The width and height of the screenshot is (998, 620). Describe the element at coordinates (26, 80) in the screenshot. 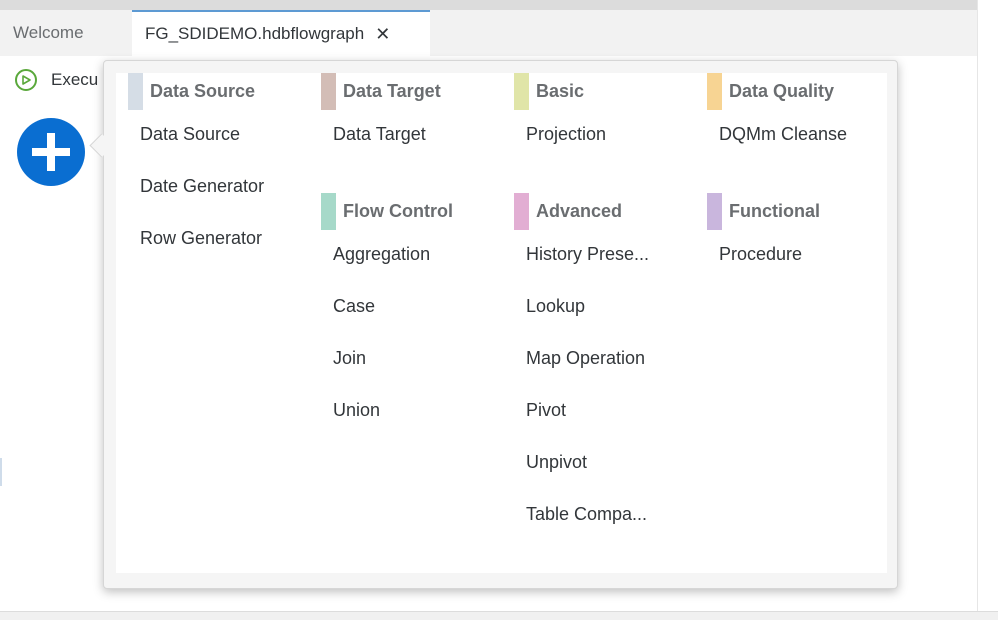

I see `play-icon` at that location.